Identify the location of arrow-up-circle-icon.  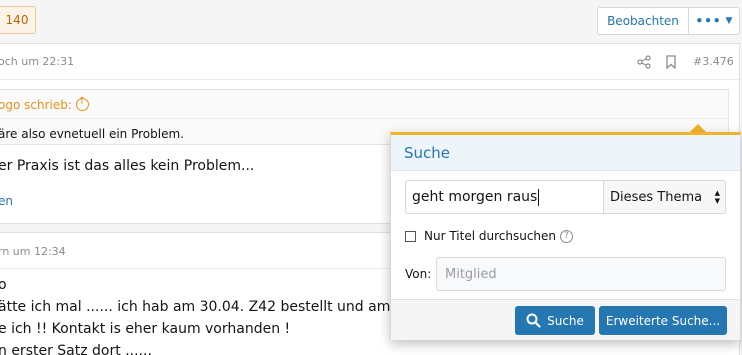
(82, 103).